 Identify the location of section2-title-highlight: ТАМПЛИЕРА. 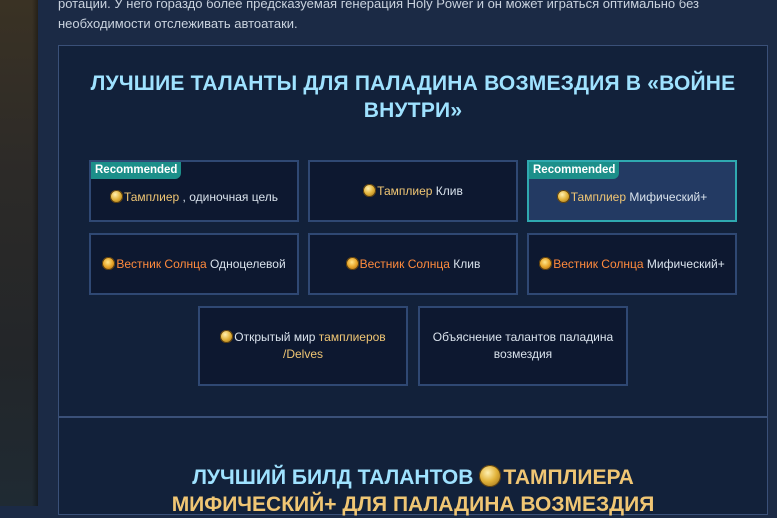
(568, 477).